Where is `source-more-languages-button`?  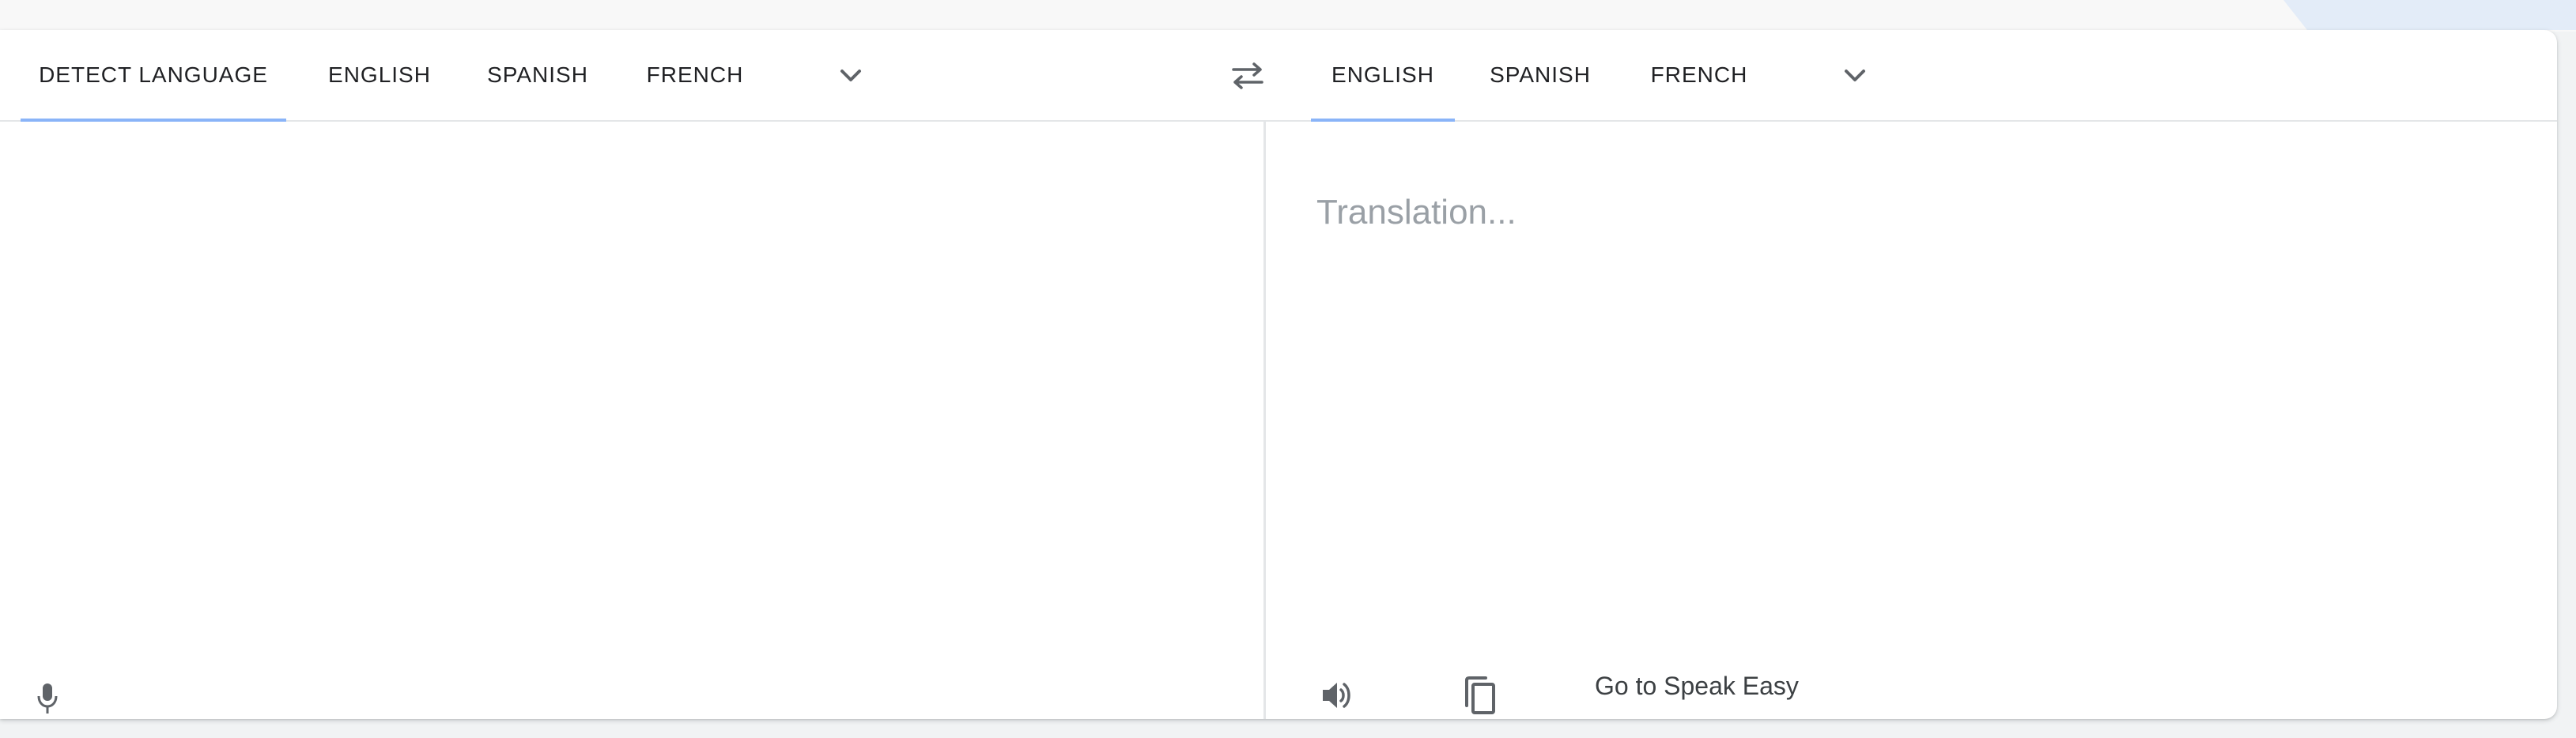 source-more-languages-button is located at coordinates (851, 76).